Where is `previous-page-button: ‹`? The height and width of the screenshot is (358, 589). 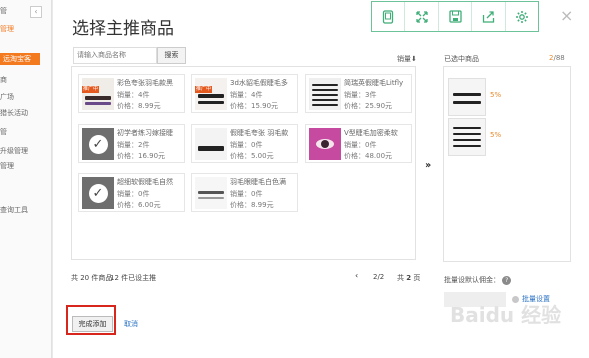 previous-page-button: ‹ is located at coordinates (356, 275).